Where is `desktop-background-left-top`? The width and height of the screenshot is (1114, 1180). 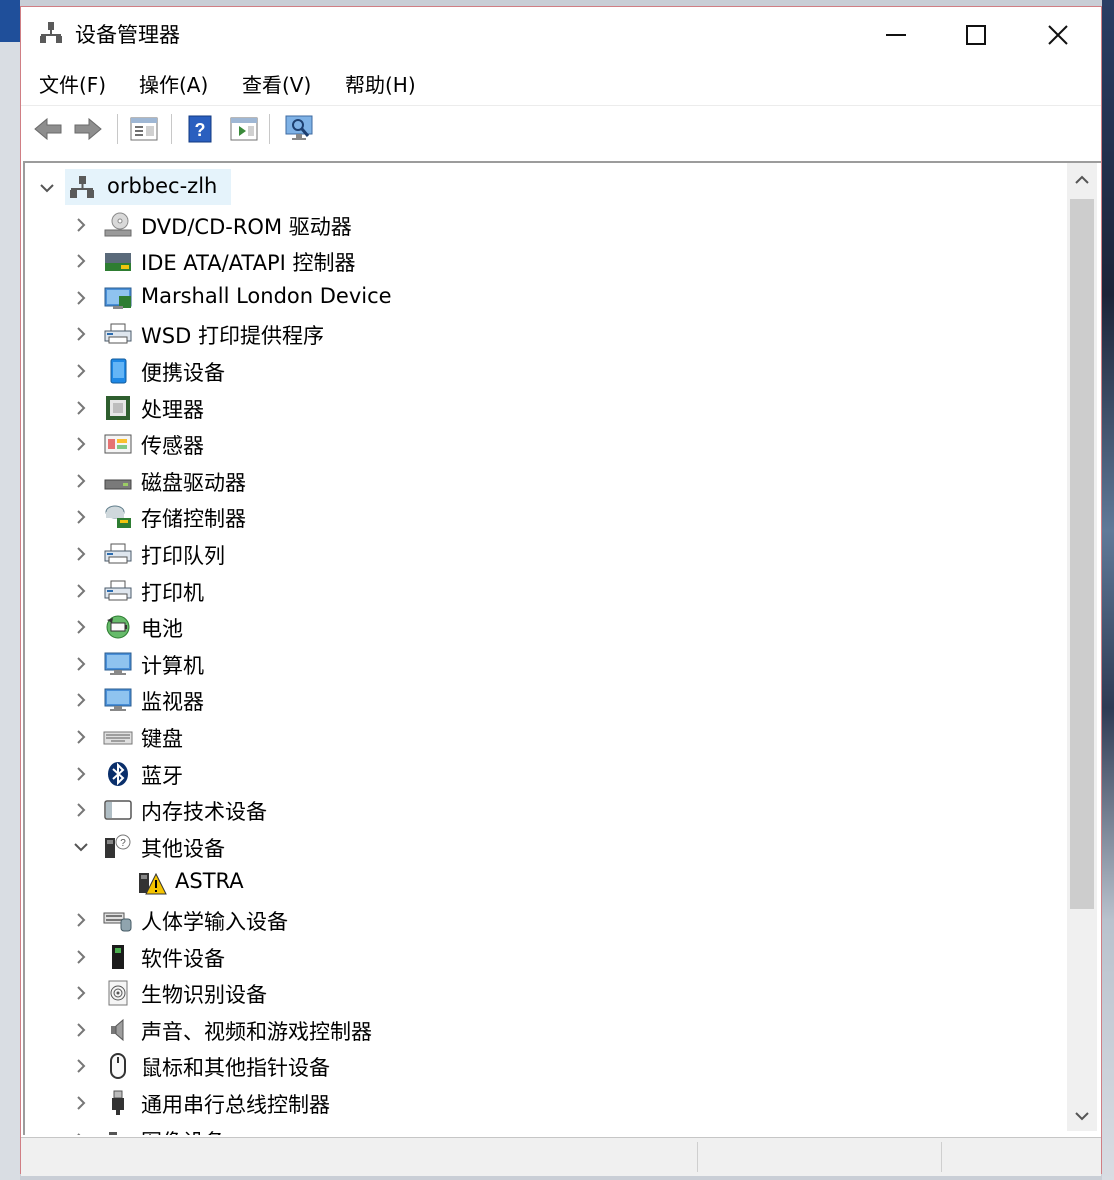
desktop-background-left-top is located at coordinates (10, 21).